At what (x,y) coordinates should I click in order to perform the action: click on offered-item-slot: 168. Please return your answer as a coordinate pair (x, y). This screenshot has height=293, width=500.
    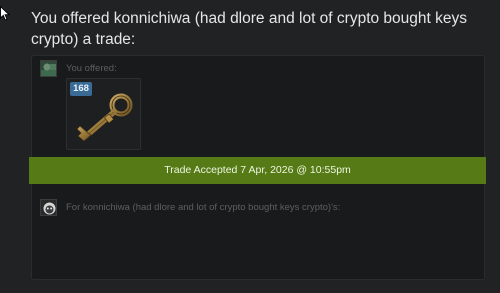
    Looking at the image, I should click on (103, 114).